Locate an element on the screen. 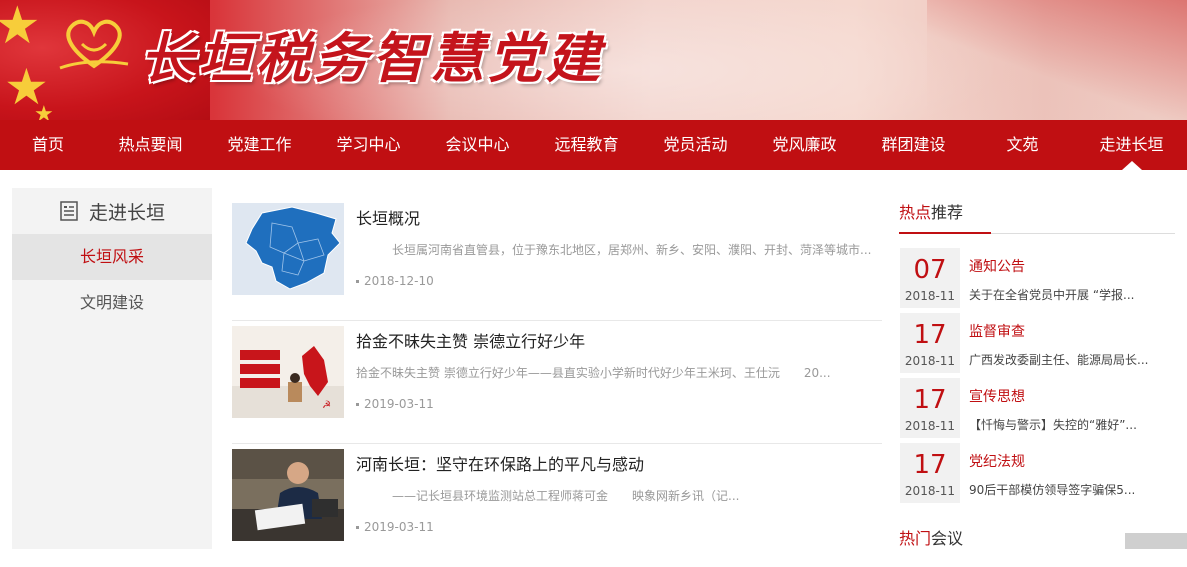 Image resolution: width=1187 pixels, height=567 pixels. nav-item-hot-news: 热点要闻 is located at coordinates (150, 145).